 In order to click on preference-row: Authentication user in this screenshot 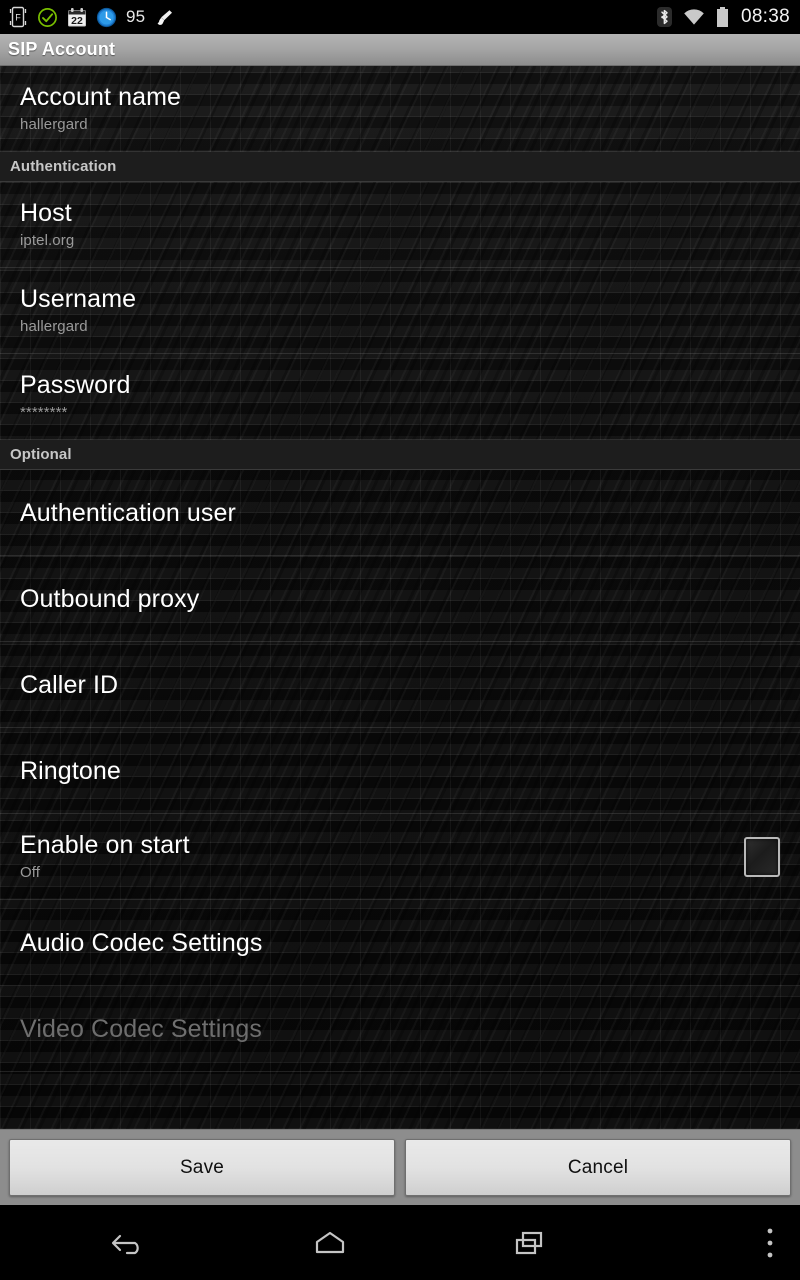, I will do `click(400, 513)`.